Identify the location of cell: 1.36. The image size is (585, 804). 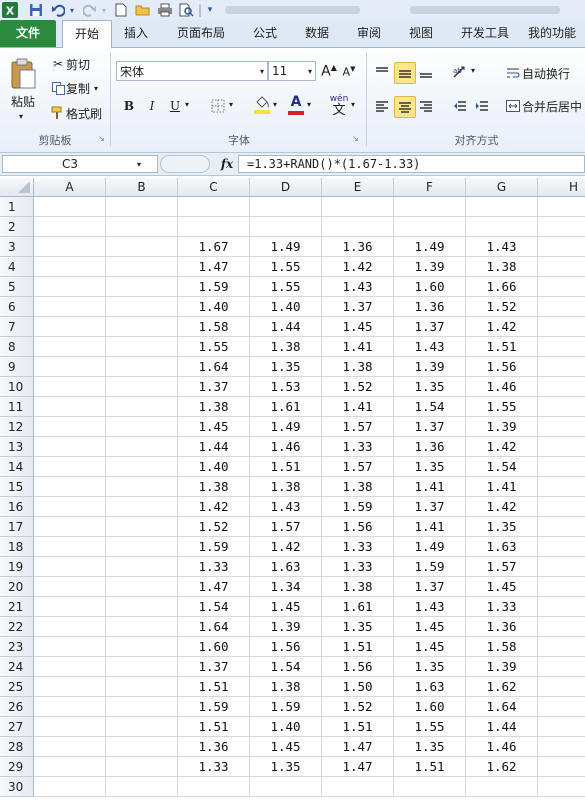
(502, 627).